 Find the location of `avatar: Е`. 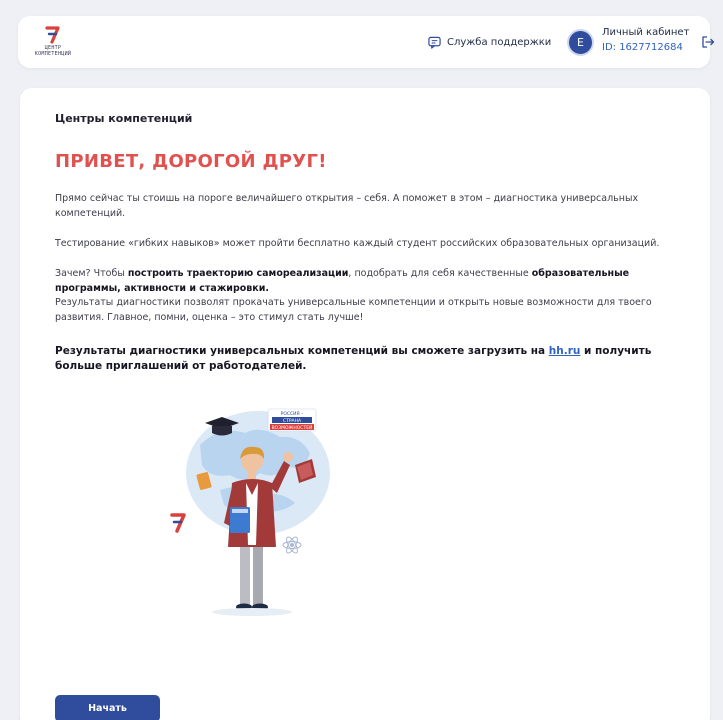

avatar: Е is located at coordinates (580, 42).